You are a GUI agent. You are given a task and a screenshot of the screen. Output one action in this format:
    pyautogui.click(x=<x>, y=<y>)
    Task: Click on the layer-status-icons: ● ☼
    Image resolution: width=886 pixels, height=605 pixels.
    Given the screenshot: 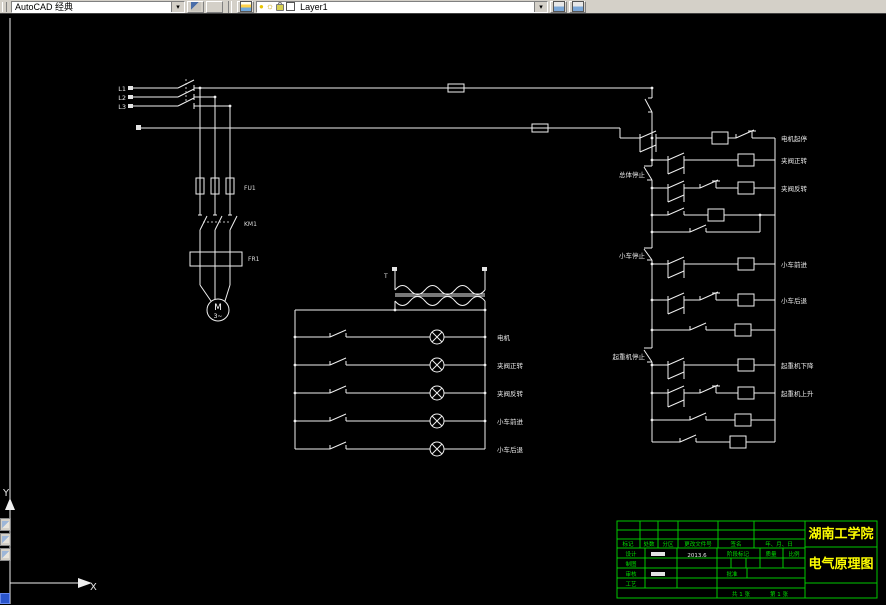 What is the action you would take?
    pyautogui.click(x=277, y=6)
    